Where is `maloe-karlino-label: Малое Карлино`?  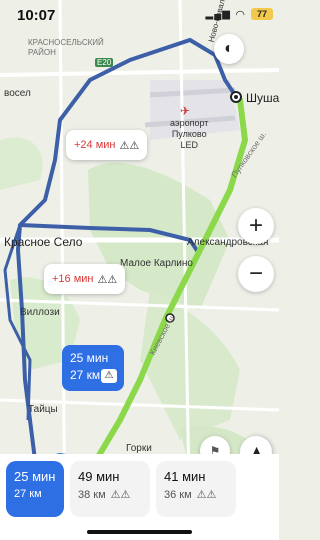 maloe-karlino-label: Малое Карлино is located at coordinates (156, 263).